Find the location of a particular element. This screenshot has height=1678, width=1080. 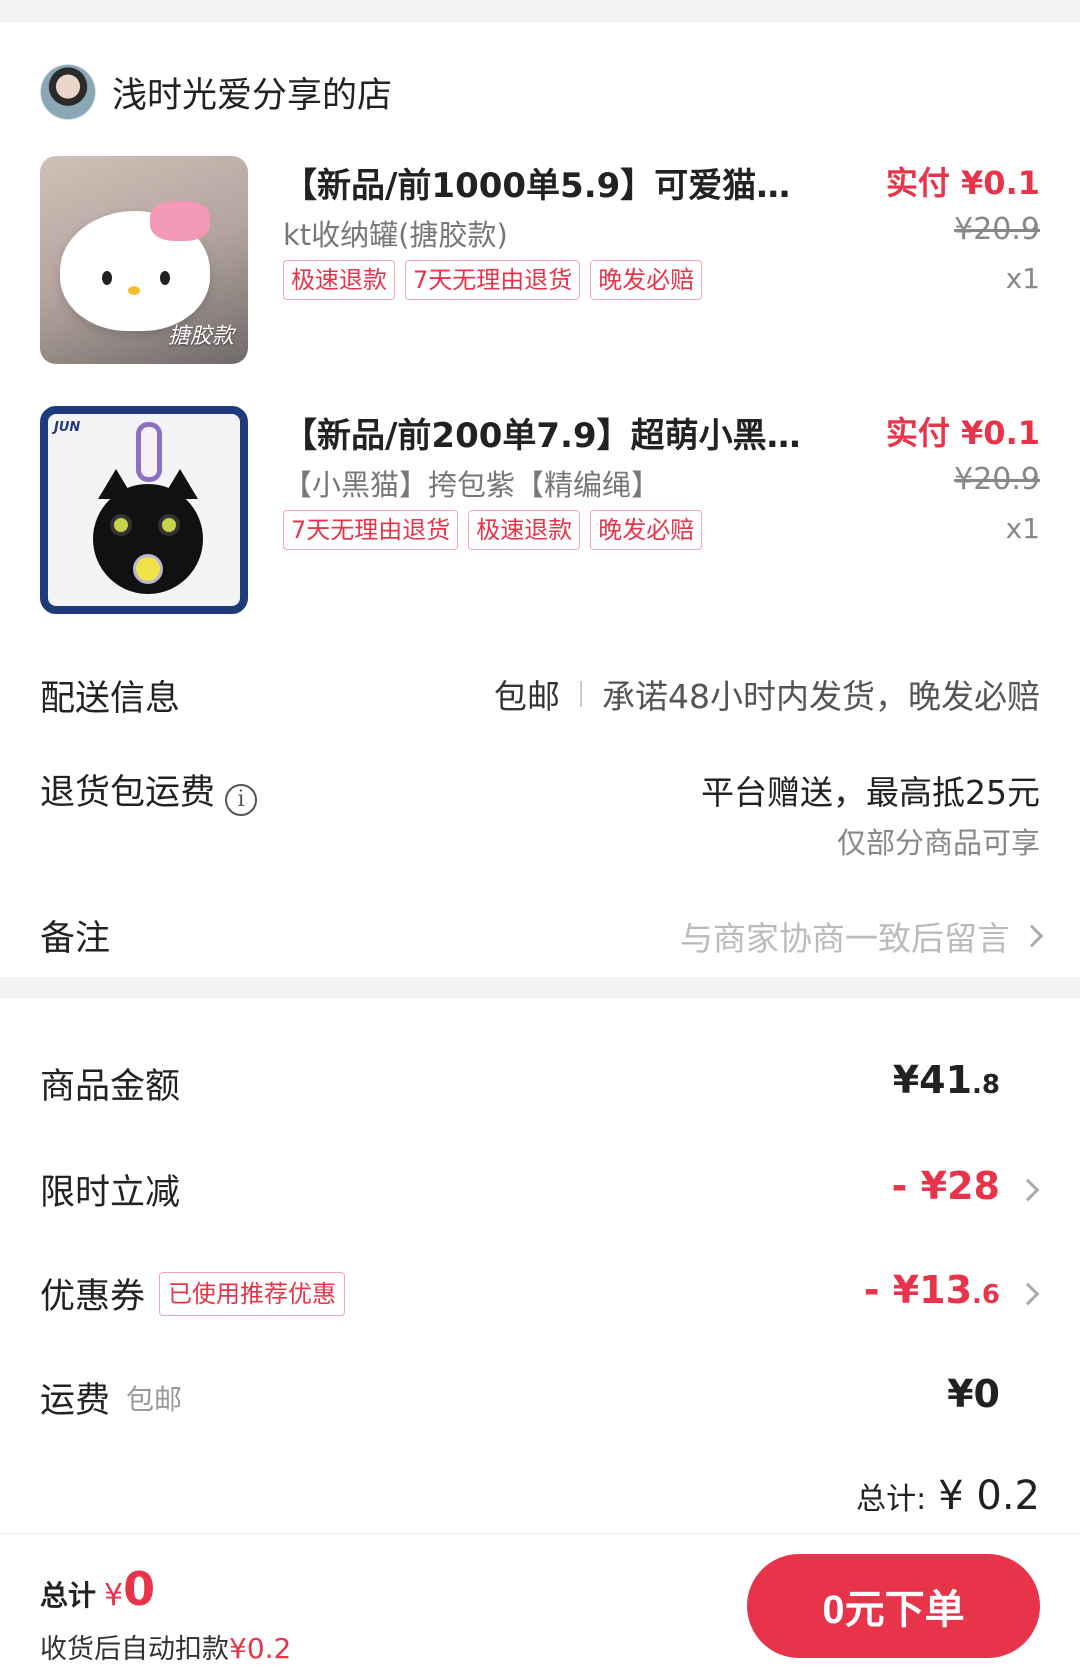

remark-label: 备注 is located at coordinates (75, 939).